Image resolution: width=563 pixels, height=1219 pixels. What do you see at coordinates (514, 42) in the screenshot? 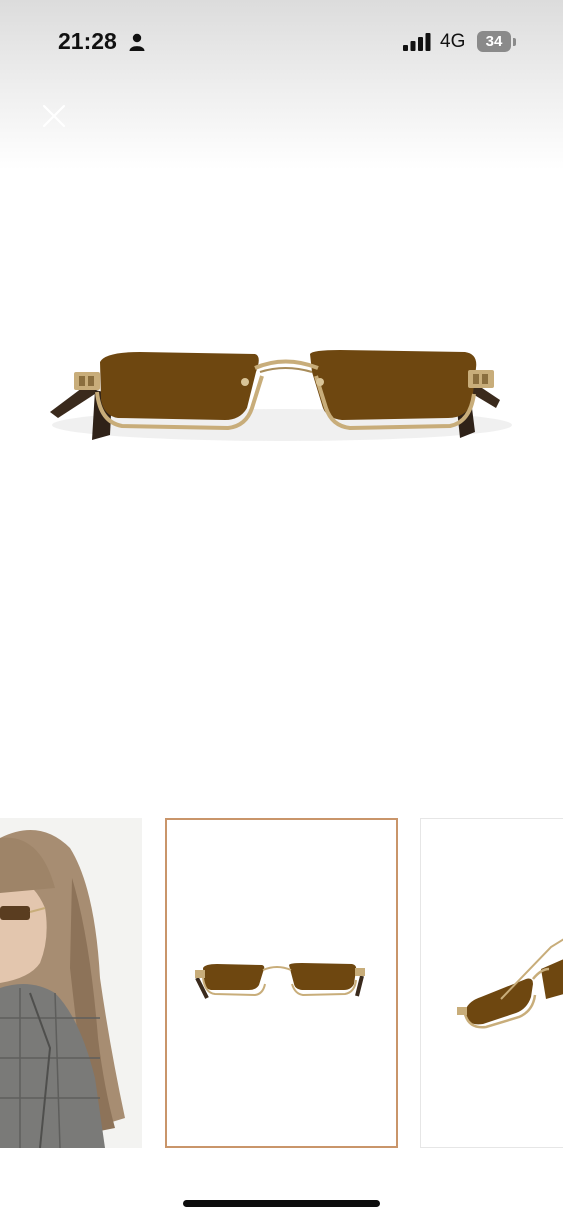
I see `battery-cap` at bounding box center [514, 42].